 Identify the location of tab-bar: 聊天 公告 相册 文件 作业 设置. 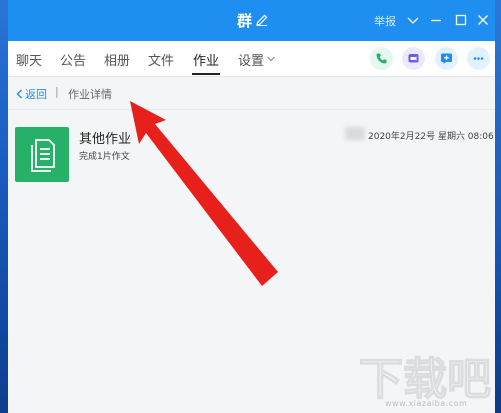
(251, 59).